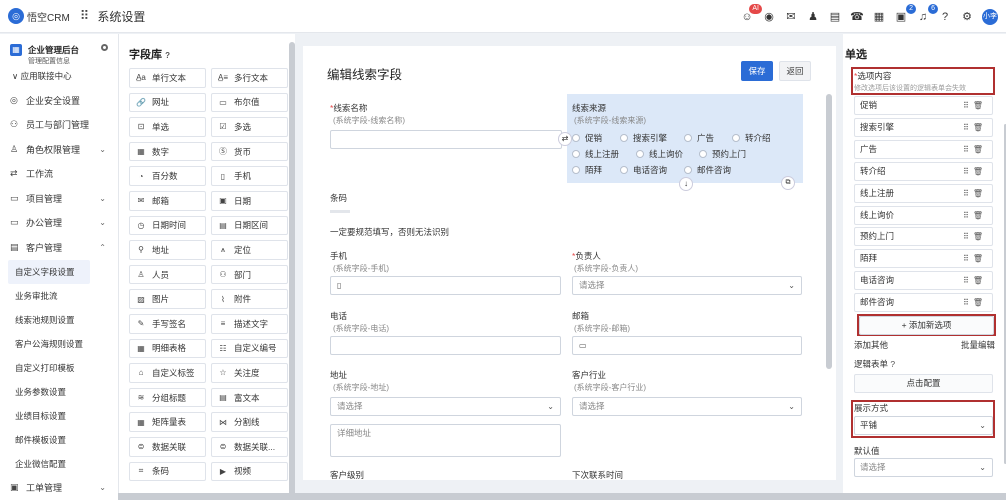  Describe the element at coordinates (167, 446) in the screenshot. I see `field-chip: ⊜ 数据关联` at that location.